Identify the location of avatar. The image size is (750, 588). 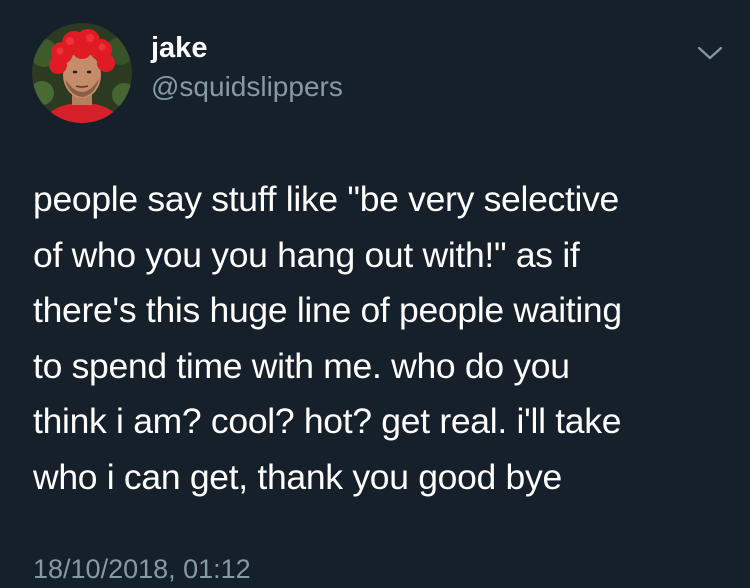
(82, 73).